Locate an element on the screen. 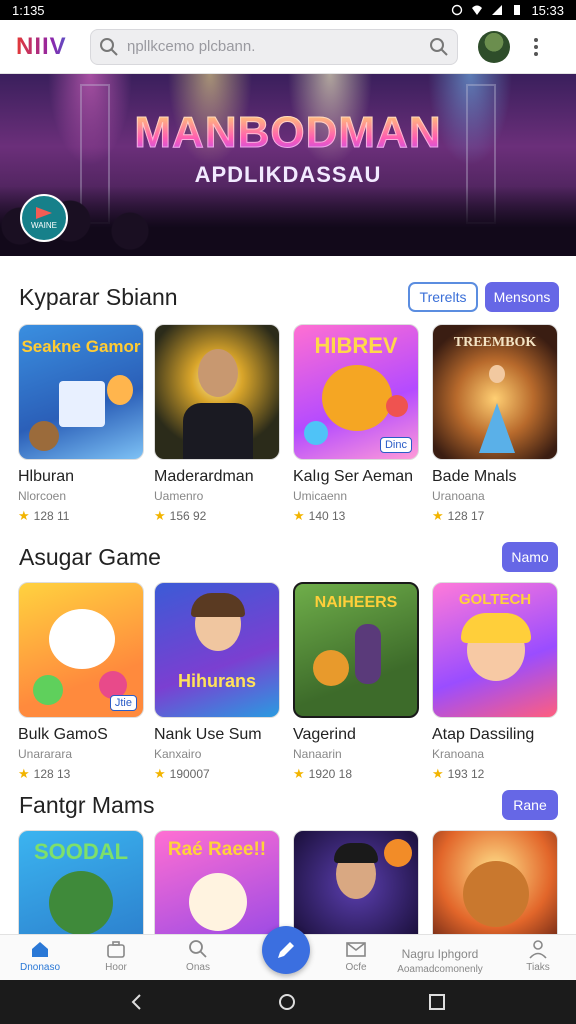  section-title: Fantgr Mams is located at coordinates (87, 805).